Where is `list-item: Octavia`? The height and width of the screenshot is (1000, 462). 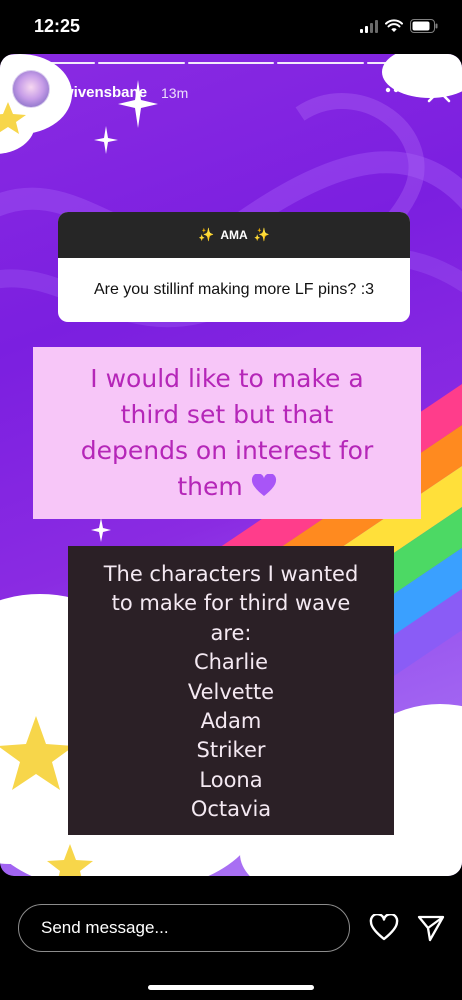 list-item: Octavia is located at coordinates (231, 809).